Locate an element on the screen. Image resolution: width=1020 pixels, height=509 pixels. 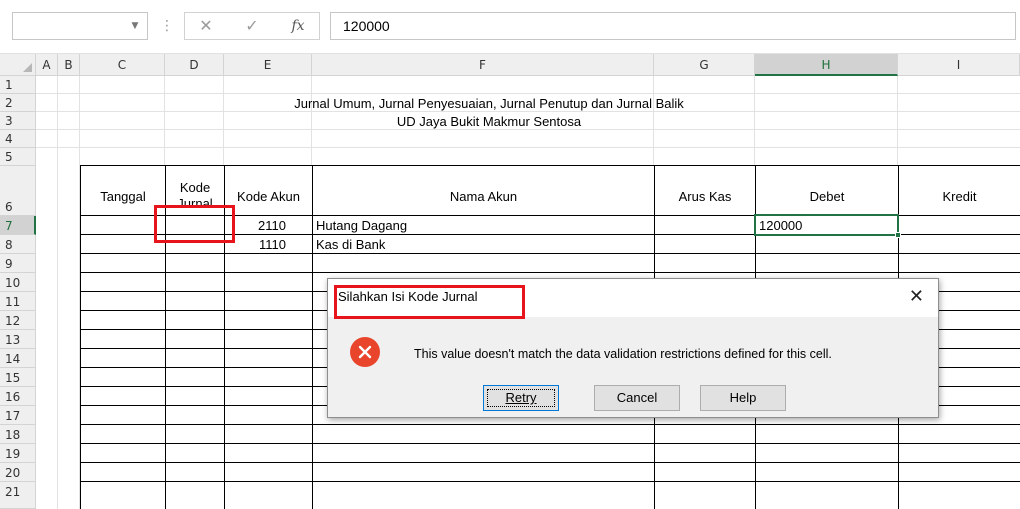
header-debet: Debet is located at coordinates (827, 196).